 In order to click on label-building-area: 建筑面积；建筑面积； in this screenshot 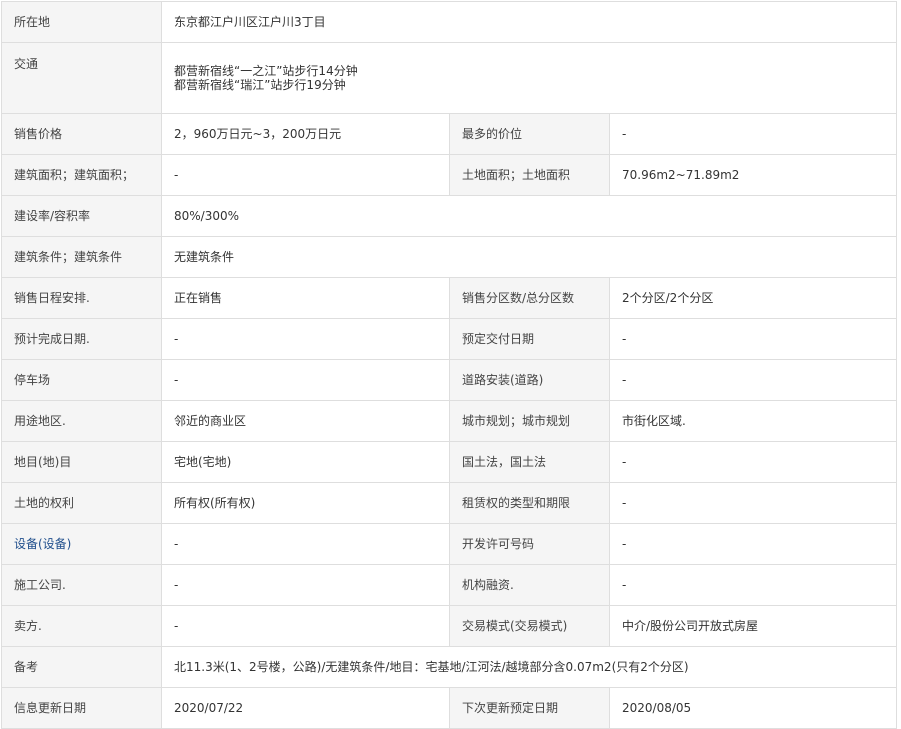, I will do `click(81, 175)`.